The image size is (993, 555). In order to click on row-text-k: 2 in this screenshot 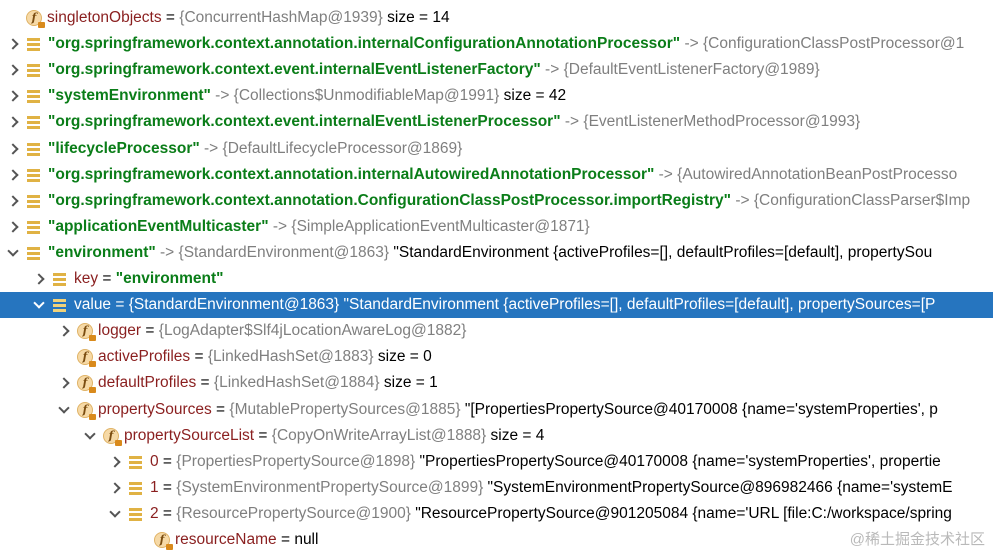, I will do `click(154, 513)`.